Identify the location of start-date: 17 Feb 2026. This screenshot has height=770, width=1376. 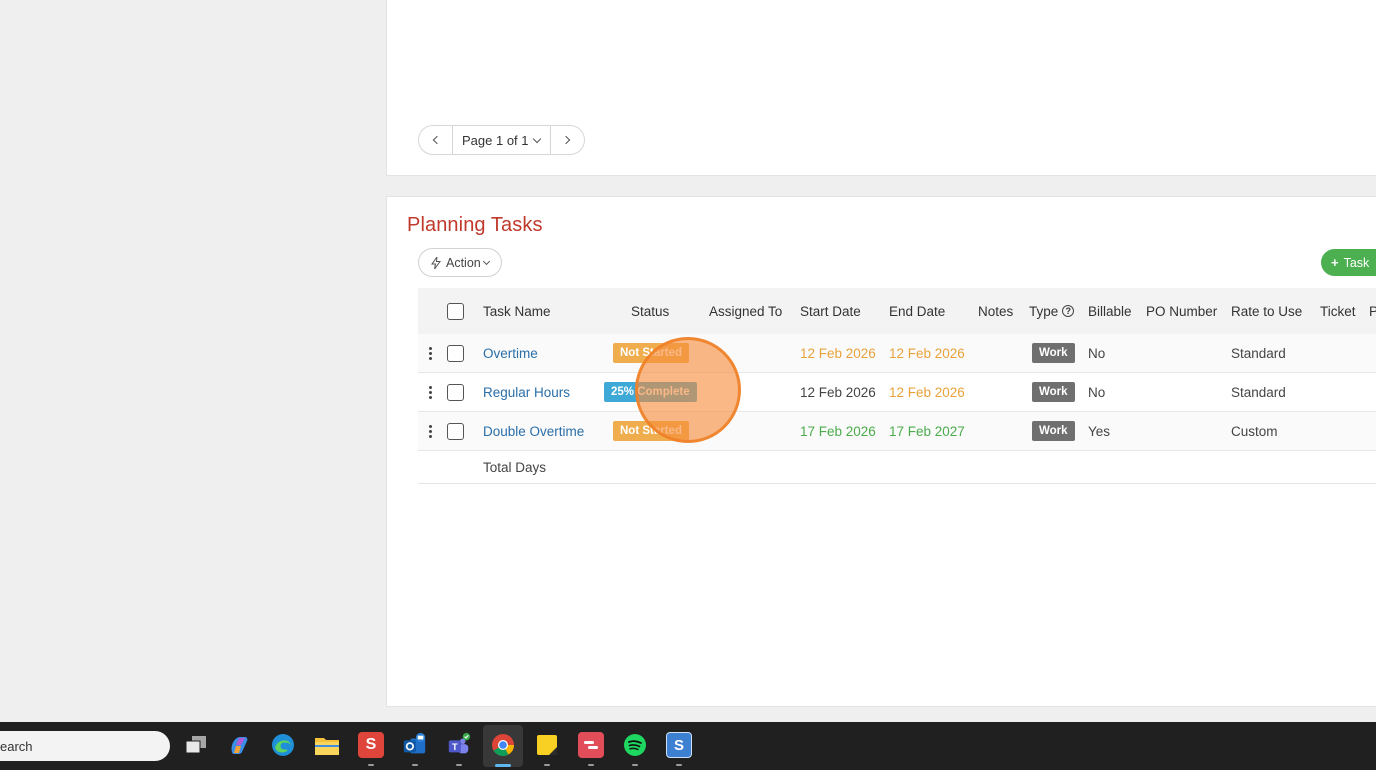
(838, 431).